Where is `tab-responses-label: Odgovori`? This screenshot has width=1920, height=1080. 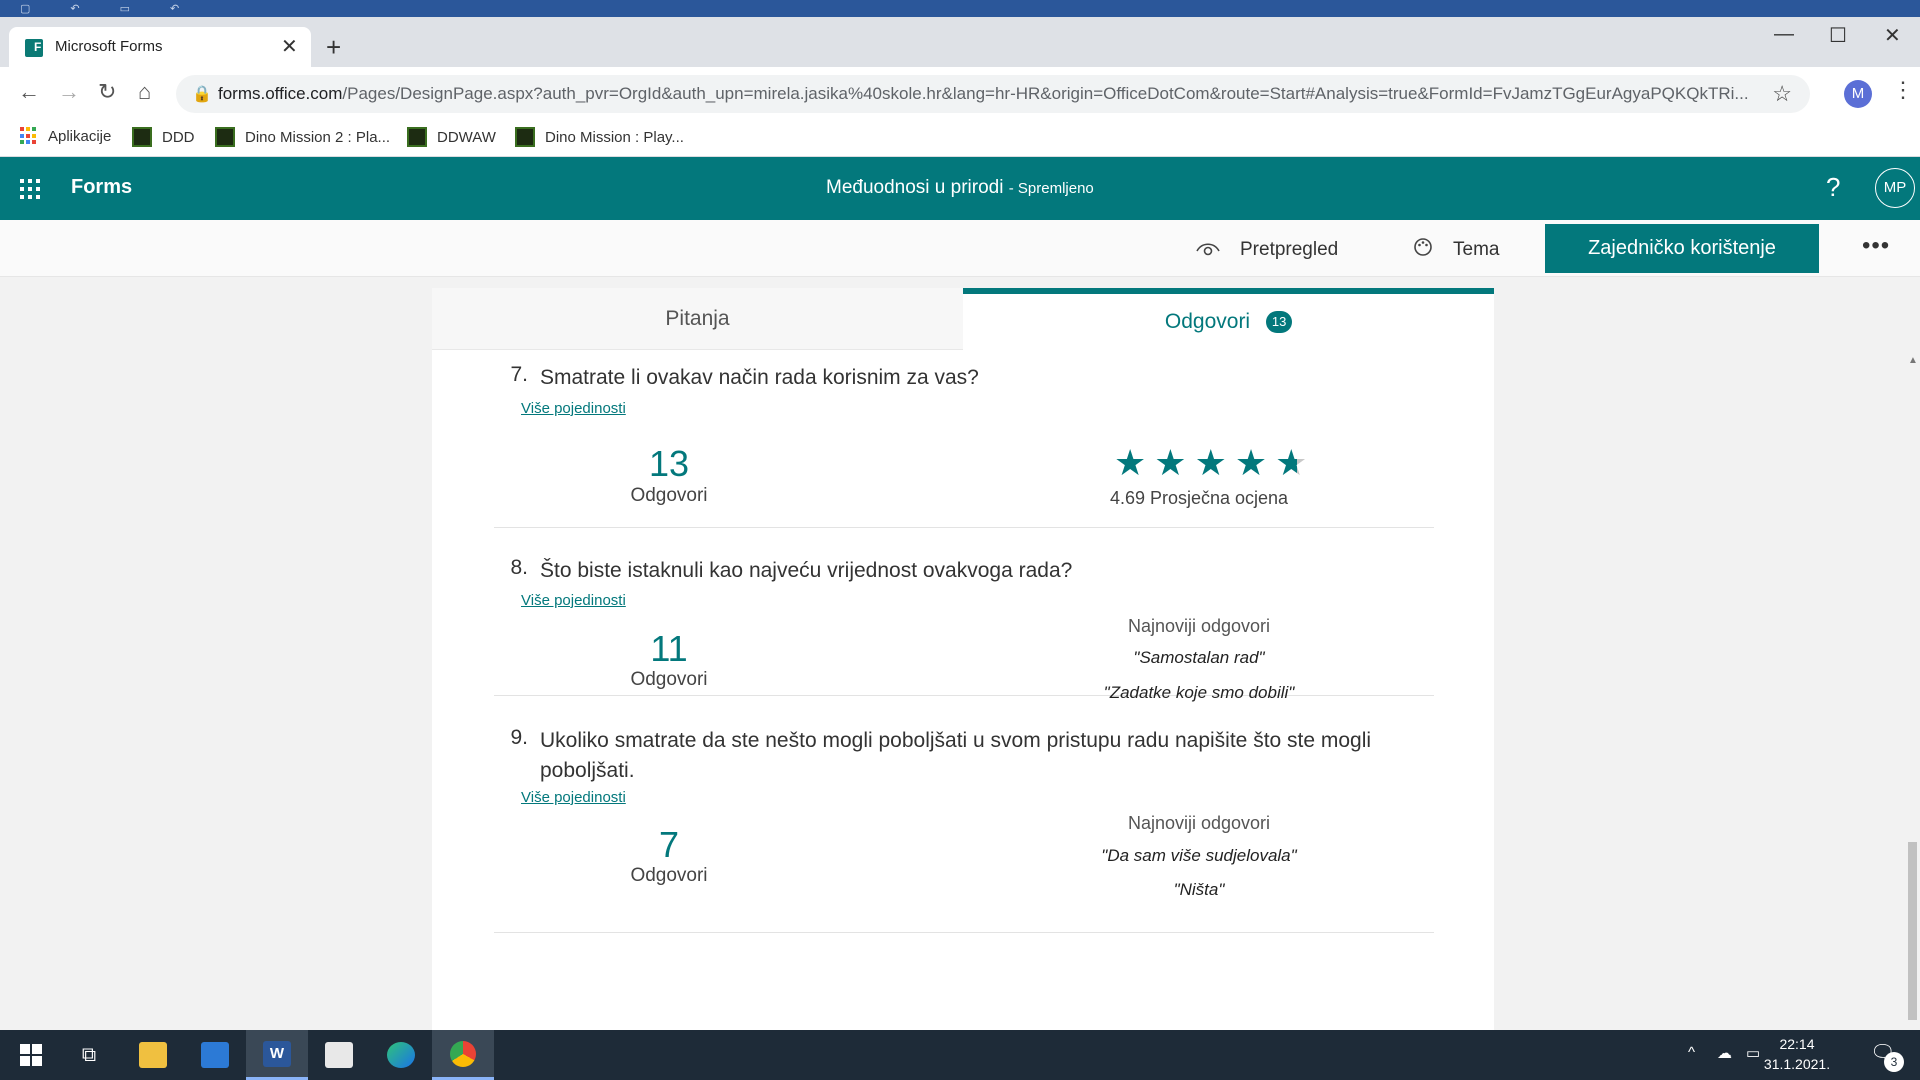 tab-responses-label: Odgovori is located at coordinates (1207, 321).